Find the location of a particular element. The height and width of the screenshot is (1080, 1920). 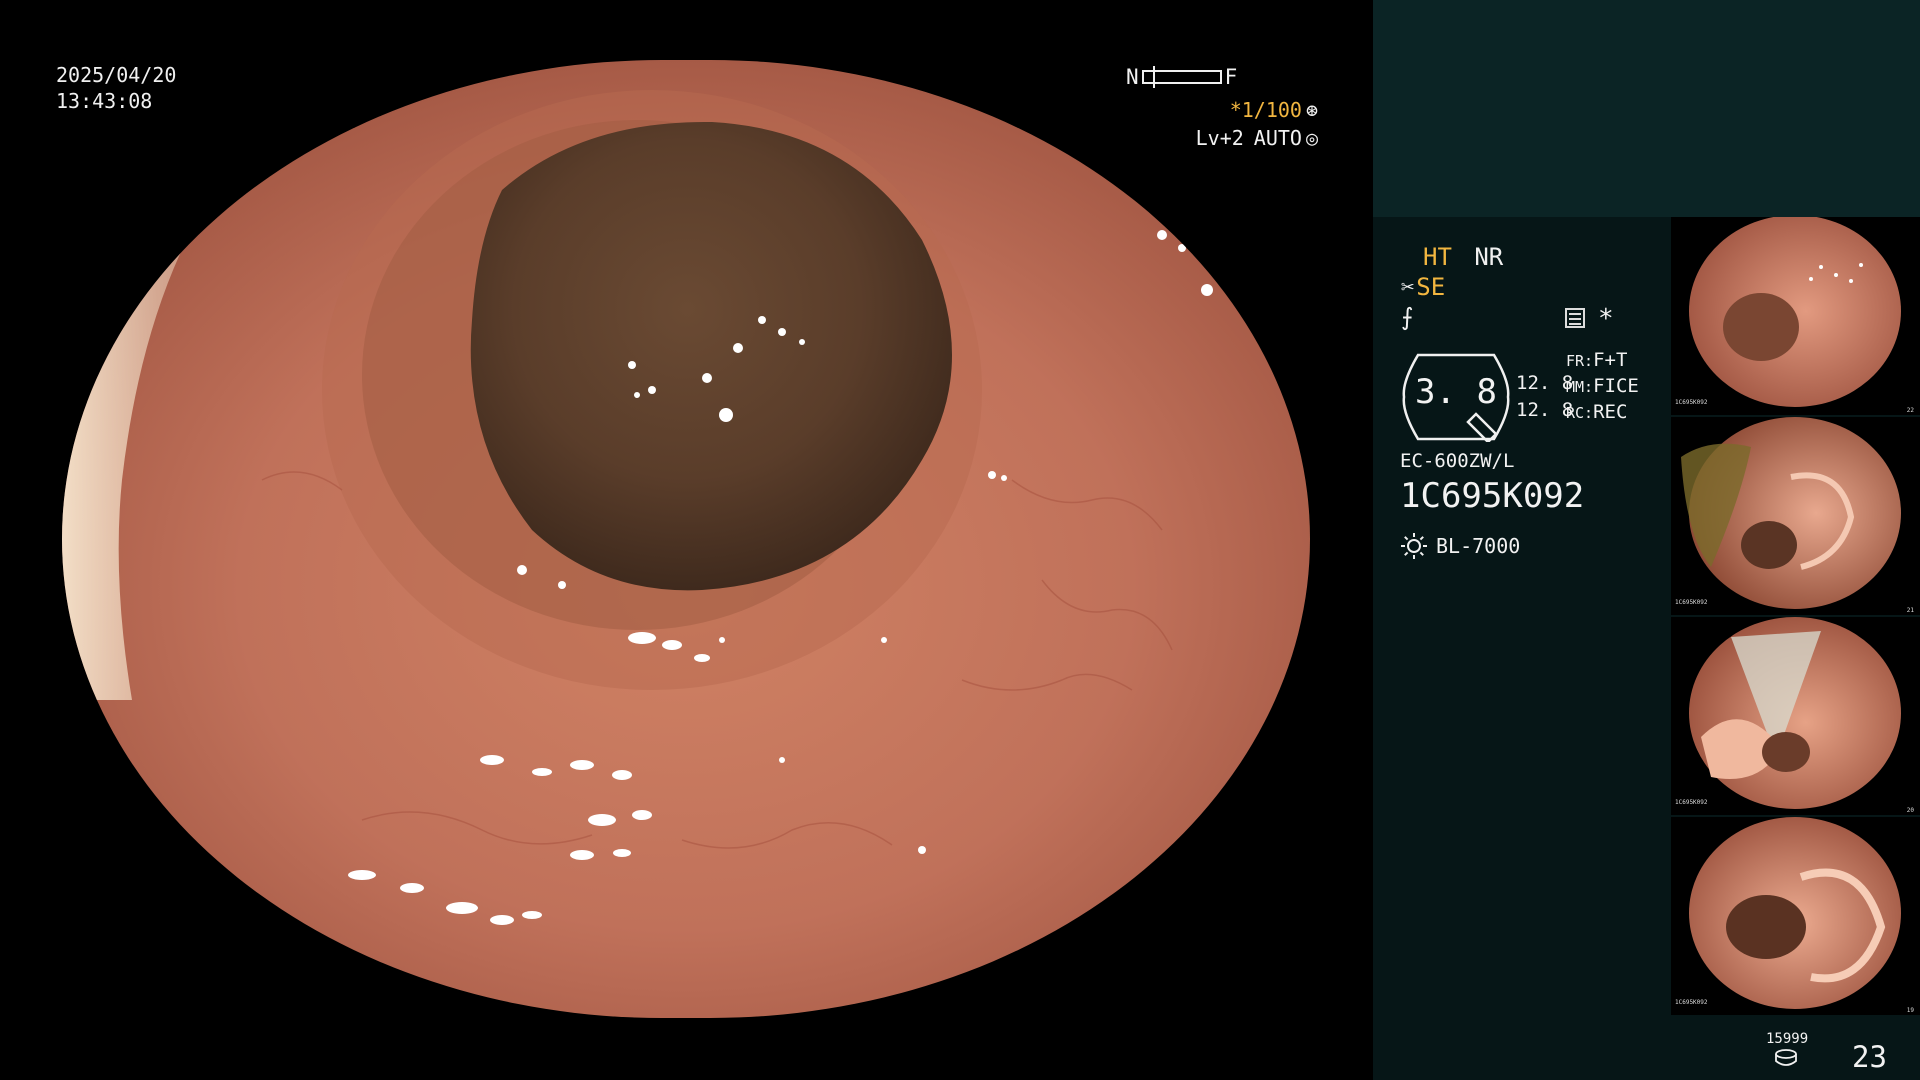

zoom-value: 3. 8 is located at coordinates (1456, 392).